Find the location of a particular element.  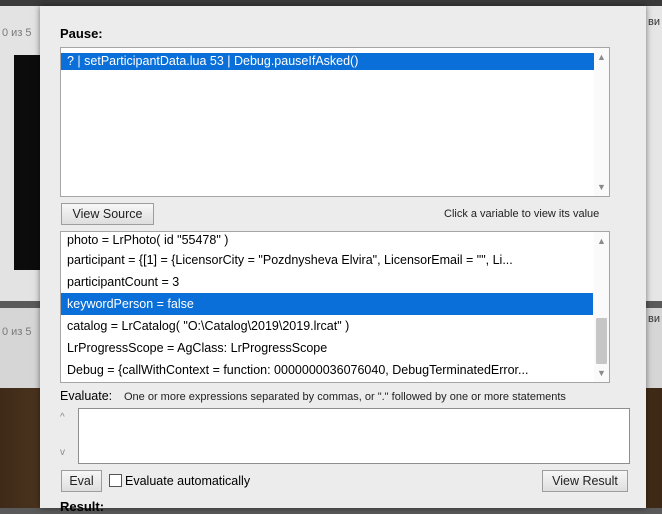

background-left-panel-lower is located at coordinates (20, 348).